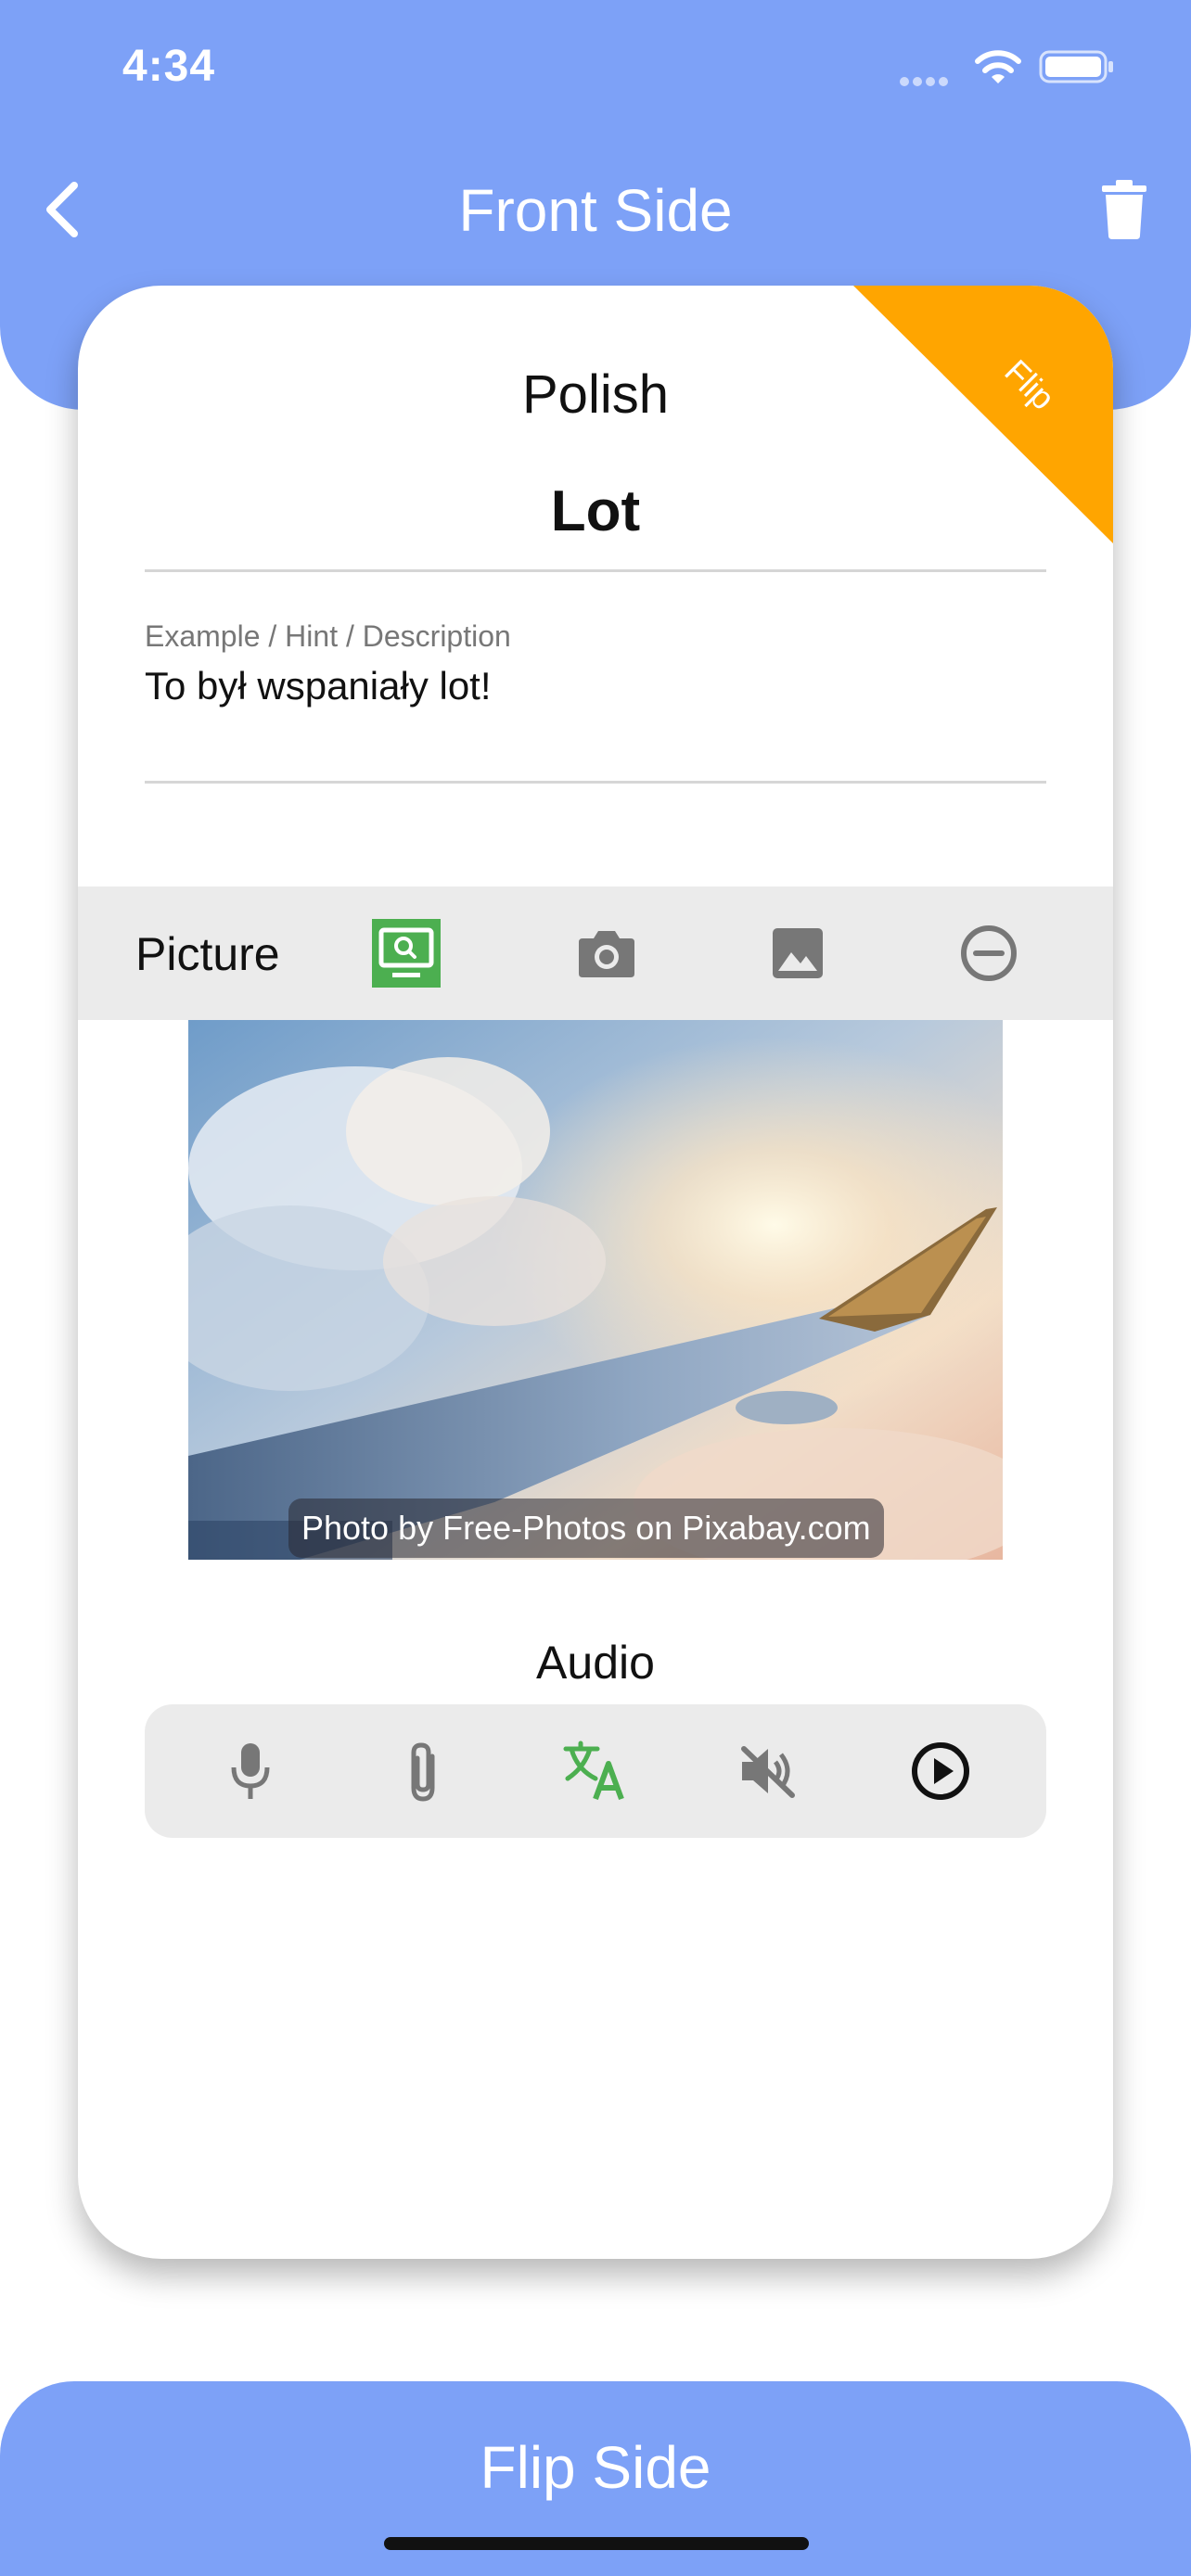 Image resolution: width=1191 pixels, height=2576 pixels. What do you see at coordinates (595, 1663) in the screenshot?
I see `audio-label: Audio` at bounding box center [595, 1663].